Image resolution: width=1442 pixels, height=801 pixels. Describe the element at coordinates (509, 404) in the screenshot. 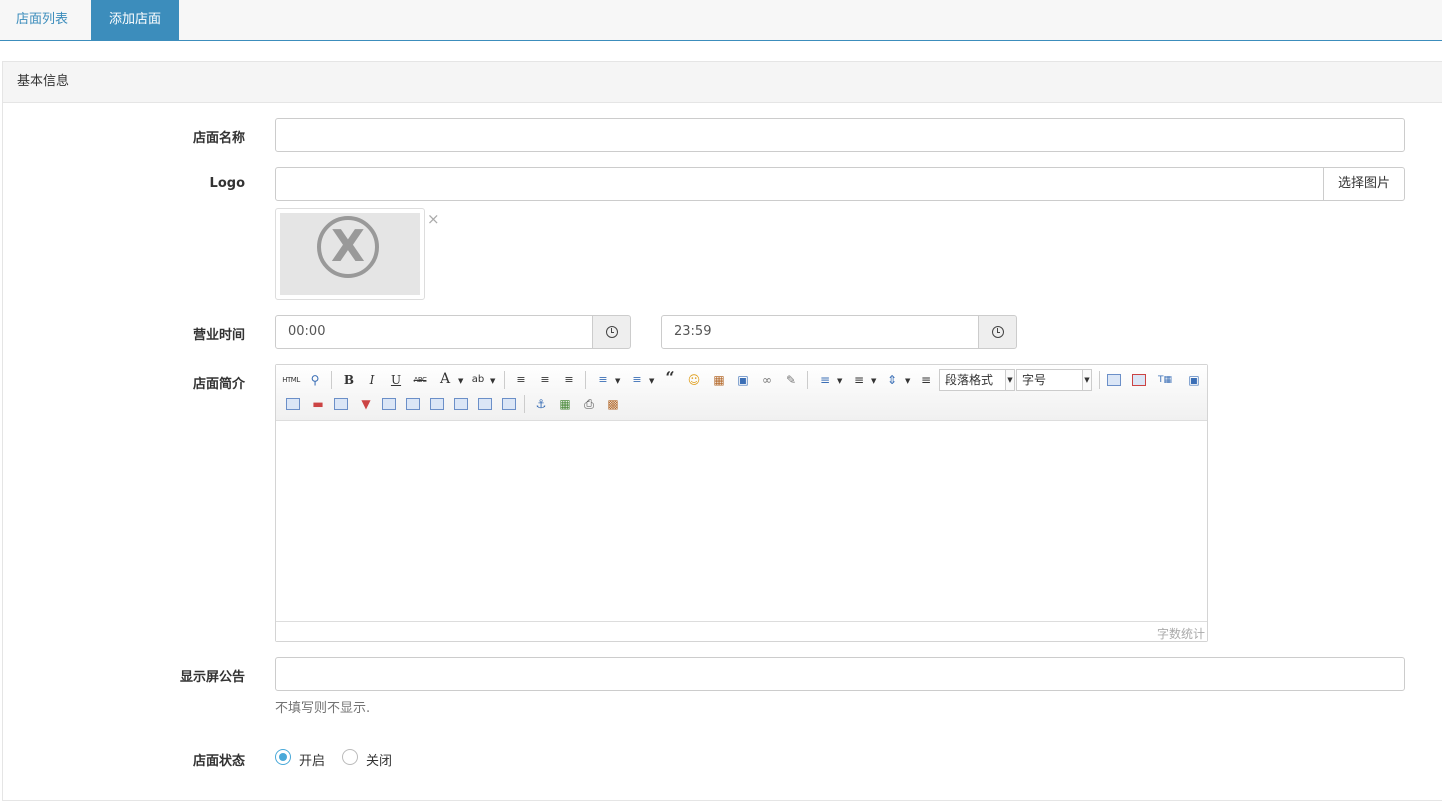

I see `split-columns-icon` at that location.